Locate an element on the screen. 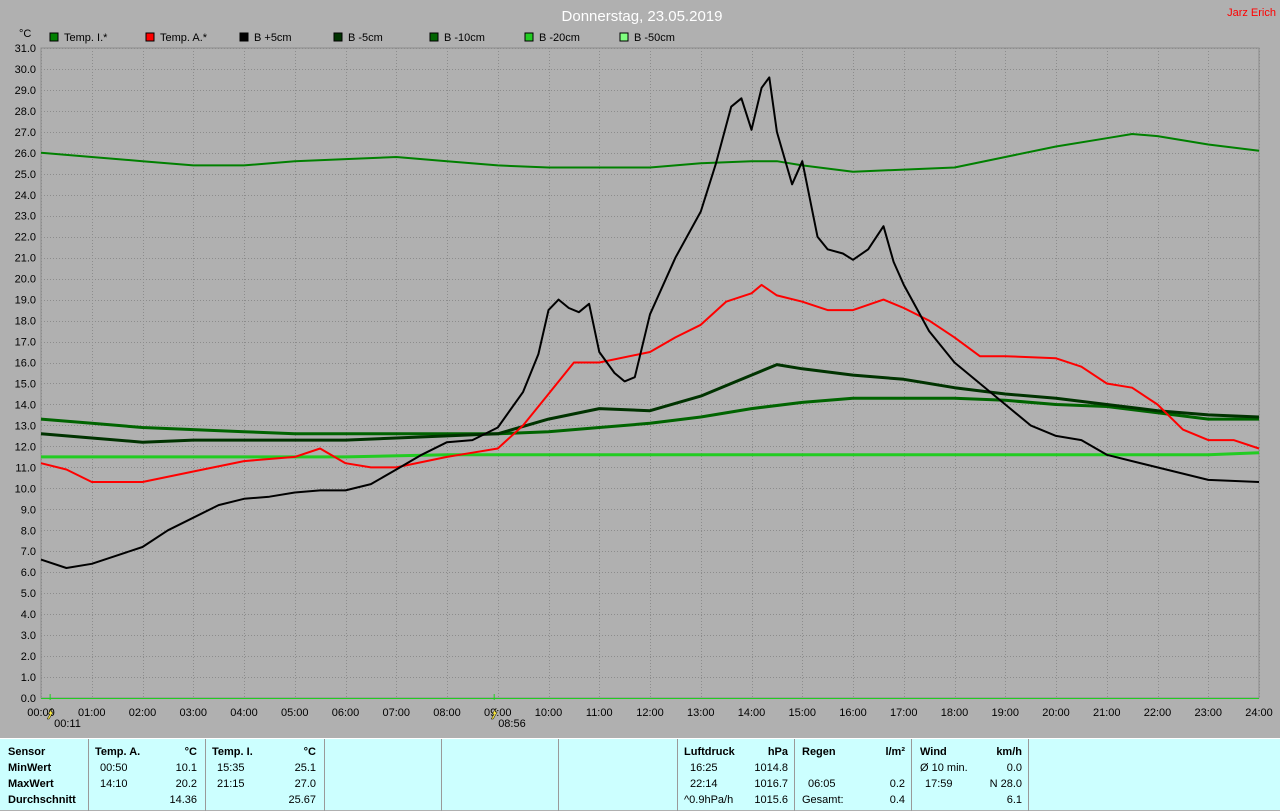 Image resolution: width=1280 pixels, height=811 pixels. stats-pressure-unit: hPa is located at coordinates (777, 752).